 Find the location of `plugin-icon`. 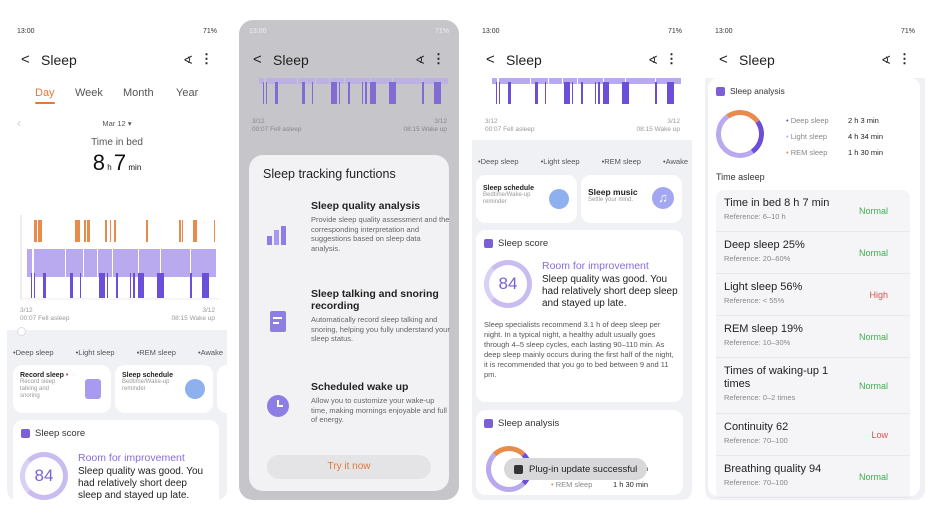

plugin-icon is located at coordinates (518, 469).